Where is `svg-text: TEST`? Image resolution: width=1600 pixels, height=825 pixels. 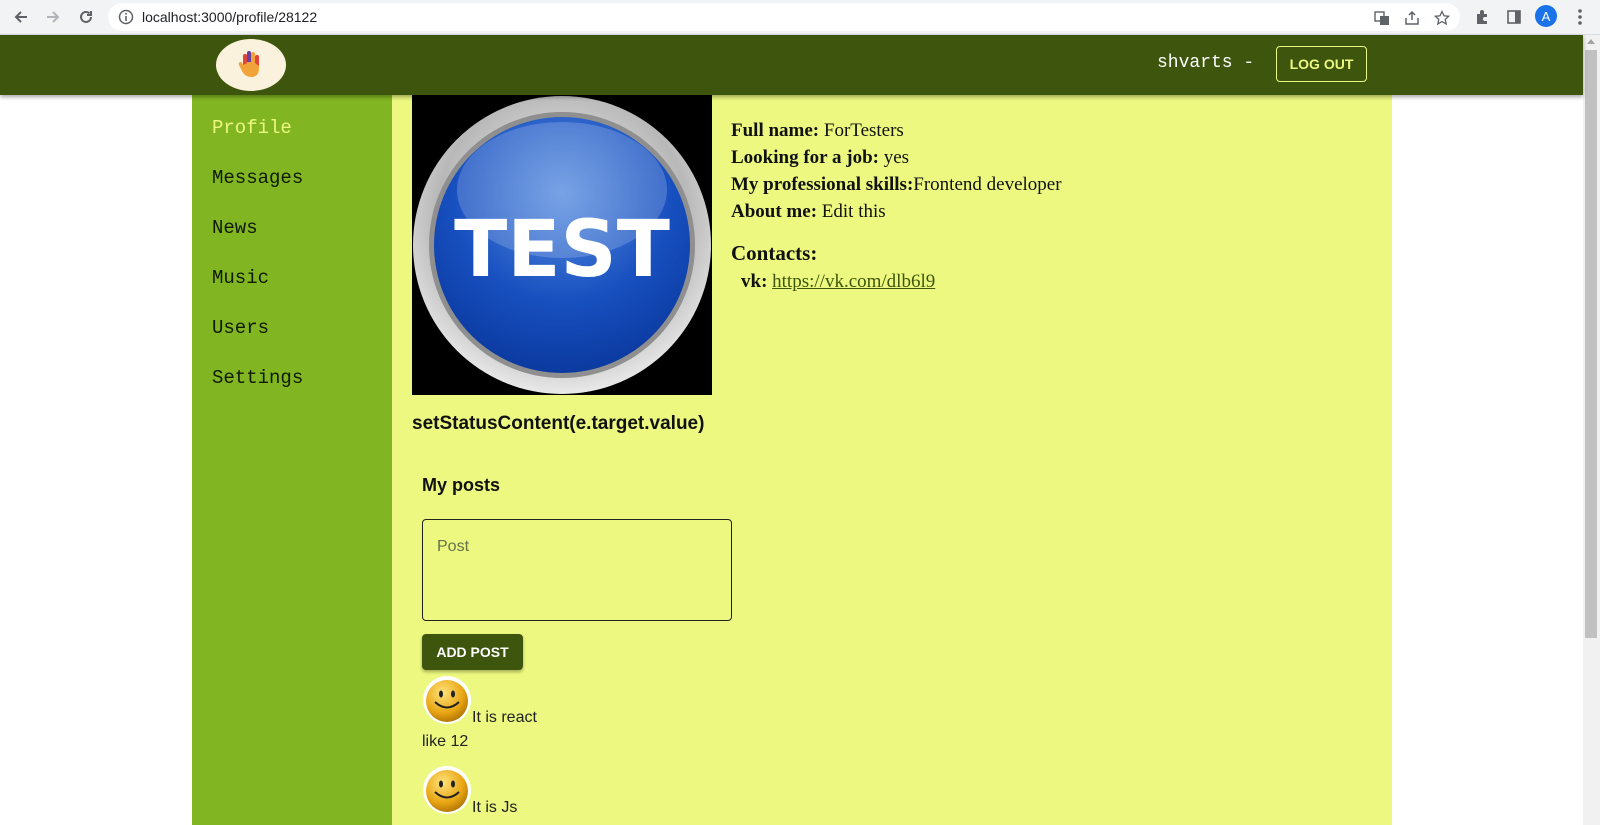
svg-text: TEST is located at coordinates (562, 250).